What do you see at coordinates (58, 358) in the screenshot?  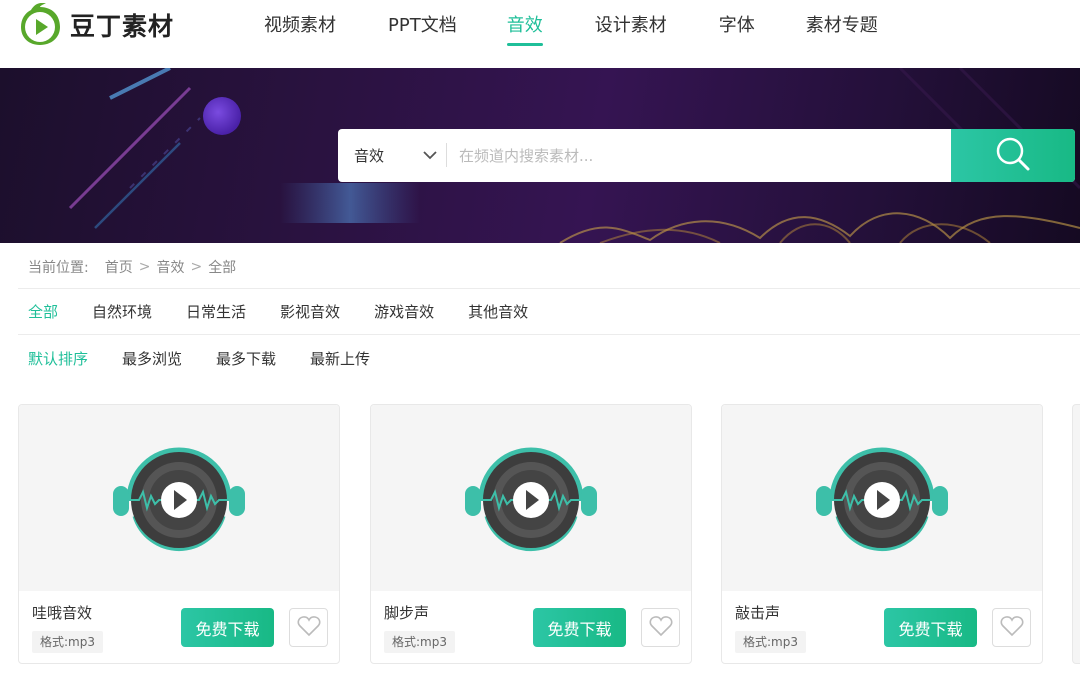 I see `sort-default: 默认排序` at bounding box center [58, 358].